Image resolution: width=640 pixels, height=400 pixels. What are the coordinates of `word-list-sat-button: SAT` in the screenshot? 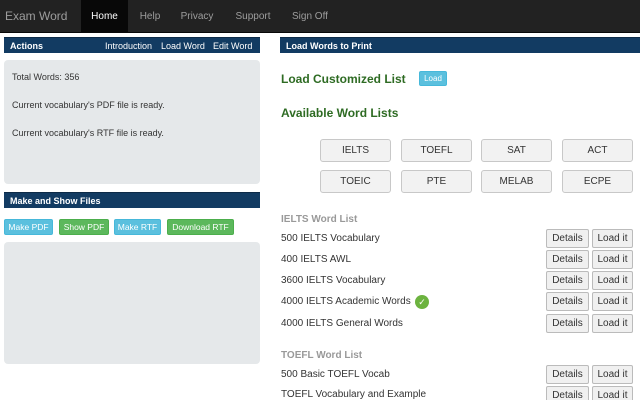 It's located at (516, 150).